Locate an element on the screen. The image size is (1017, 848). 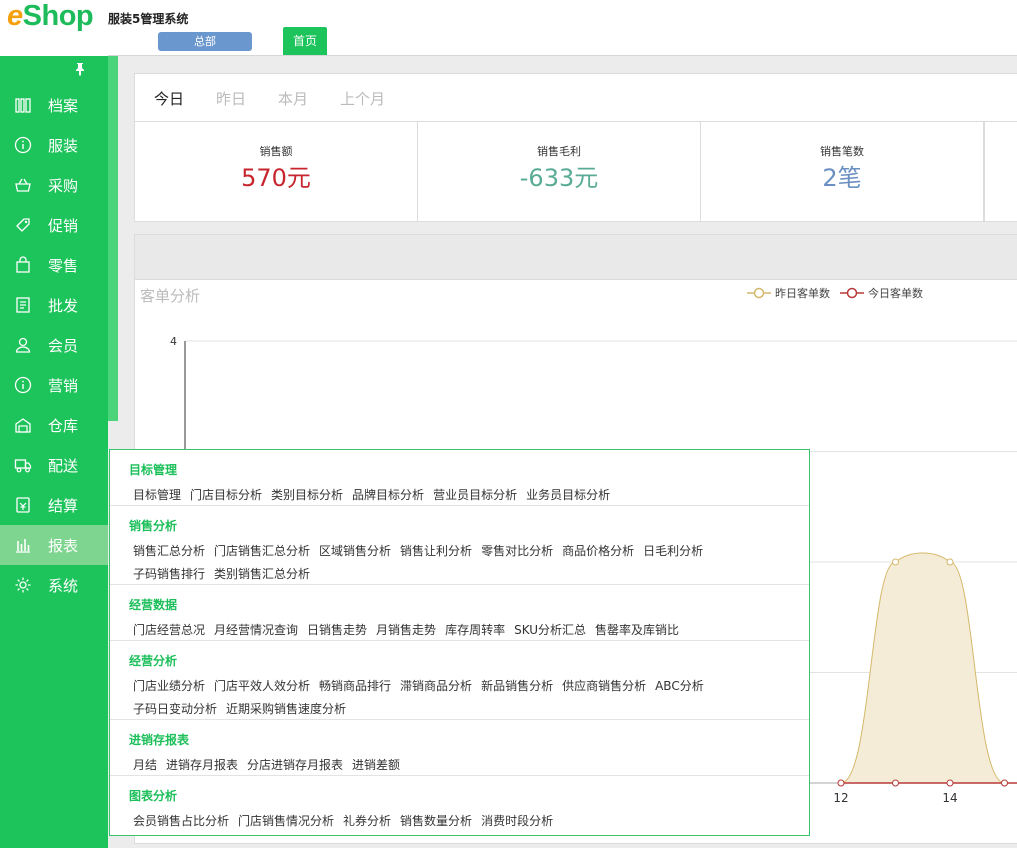
report-link: 门店业绩分析 is located at coordinates (169, 686).